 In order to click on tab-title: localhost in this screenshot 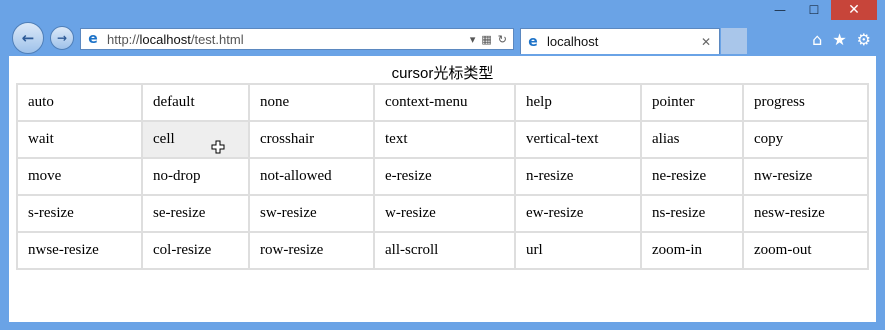, I will do `click(573, 41)`.